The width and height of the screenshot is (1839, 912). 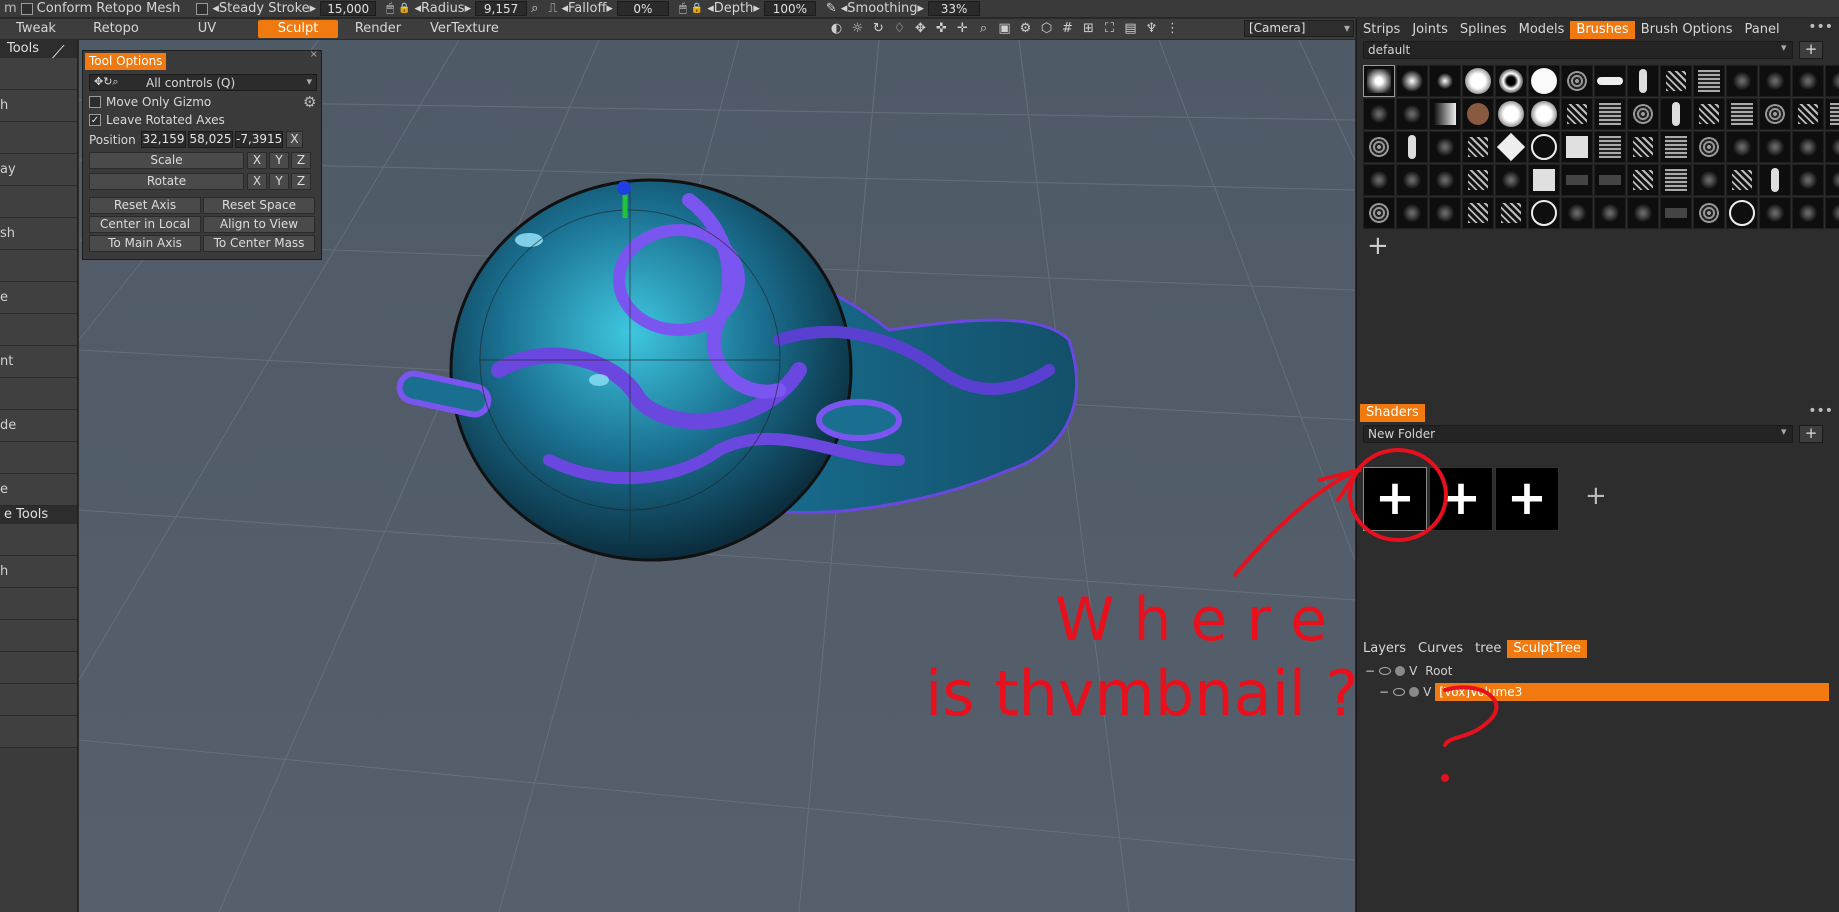 I want to click on to-main-axis-button: To Main Axis, so click(x=145, y=243).